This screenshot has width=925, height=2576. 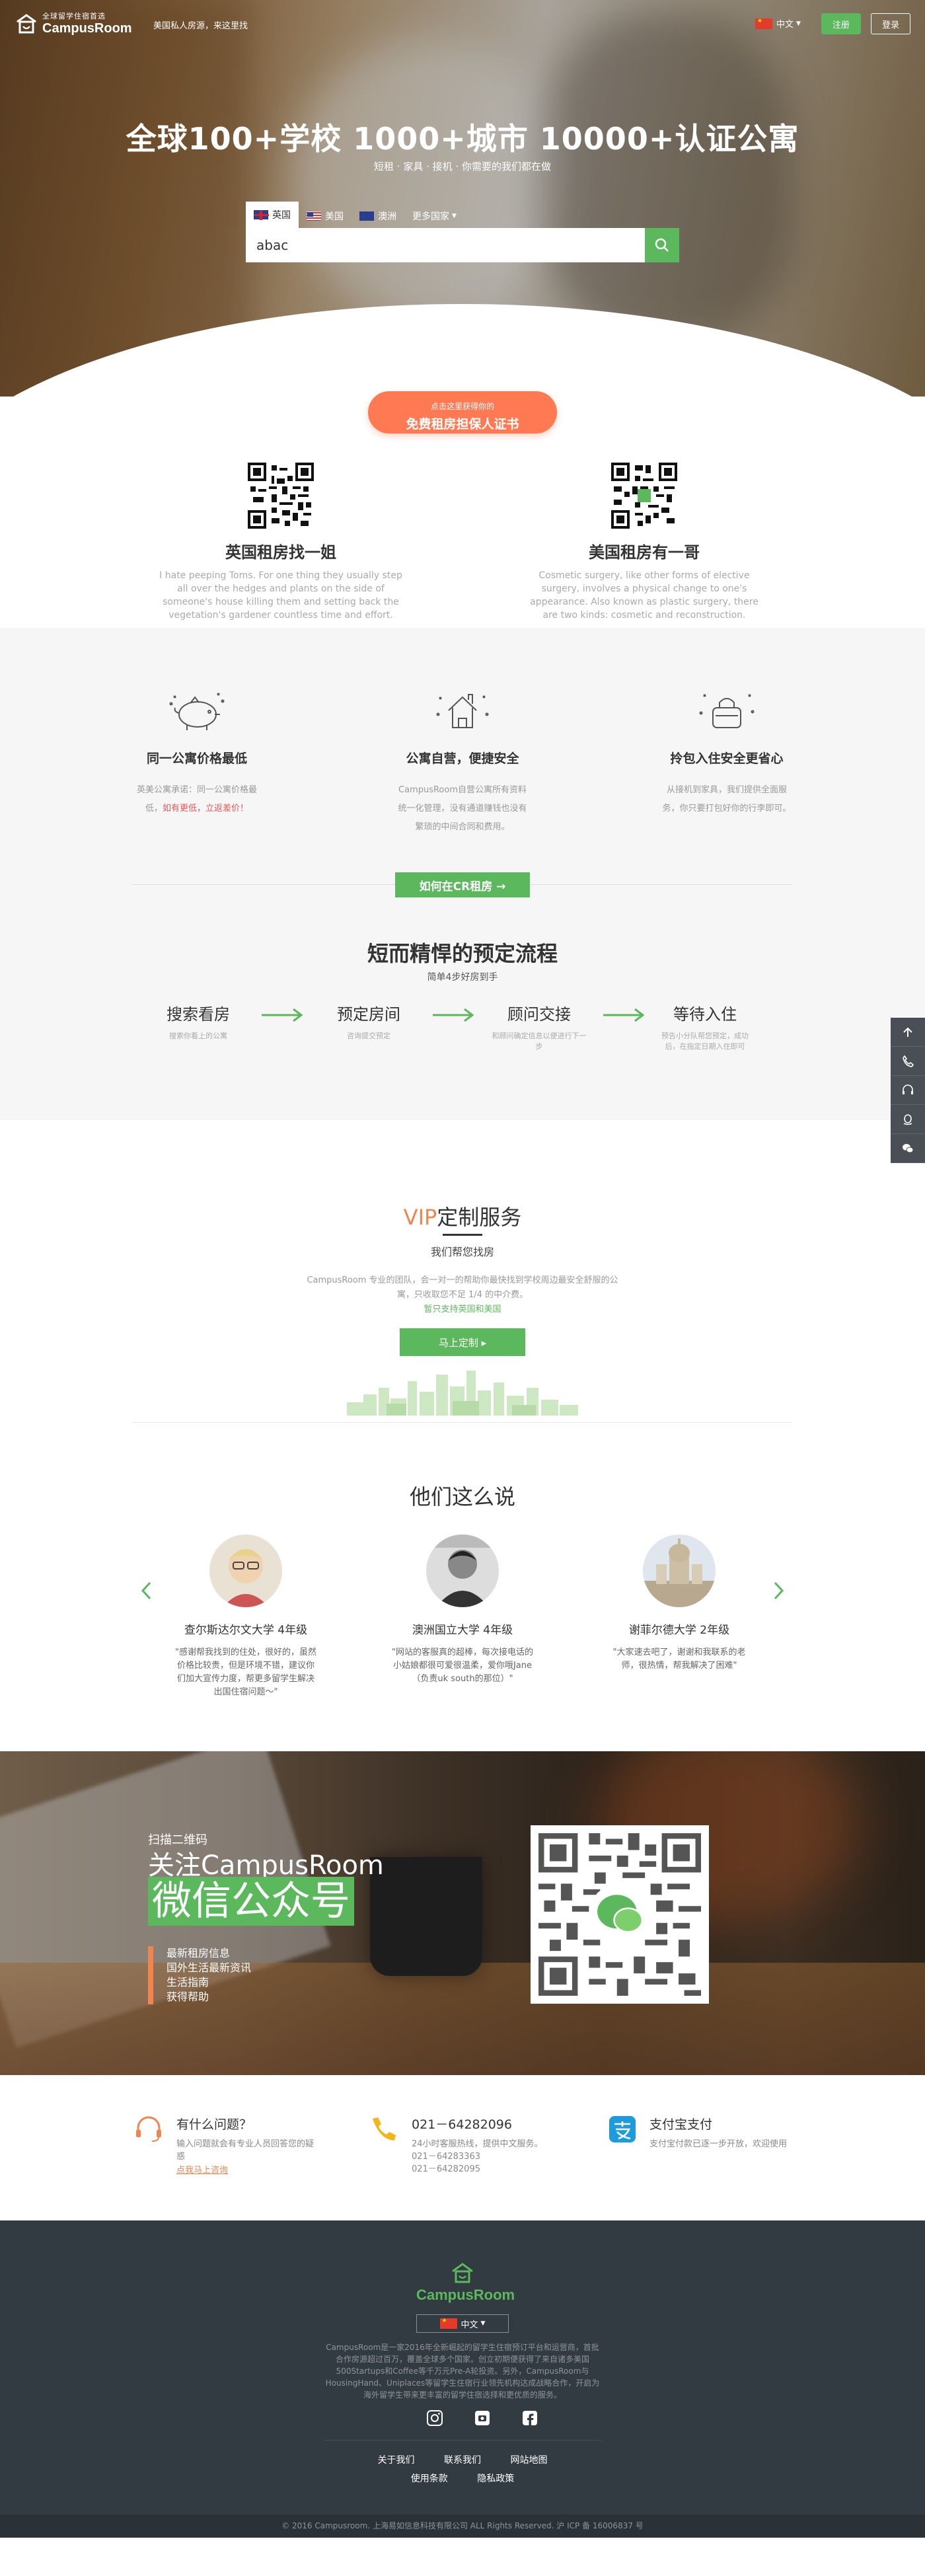 What do you see at coordinates (727, 759) in the screenshot?
I see `feature-title: 拎包入住安全更省心` at bounding box center [727, 759].